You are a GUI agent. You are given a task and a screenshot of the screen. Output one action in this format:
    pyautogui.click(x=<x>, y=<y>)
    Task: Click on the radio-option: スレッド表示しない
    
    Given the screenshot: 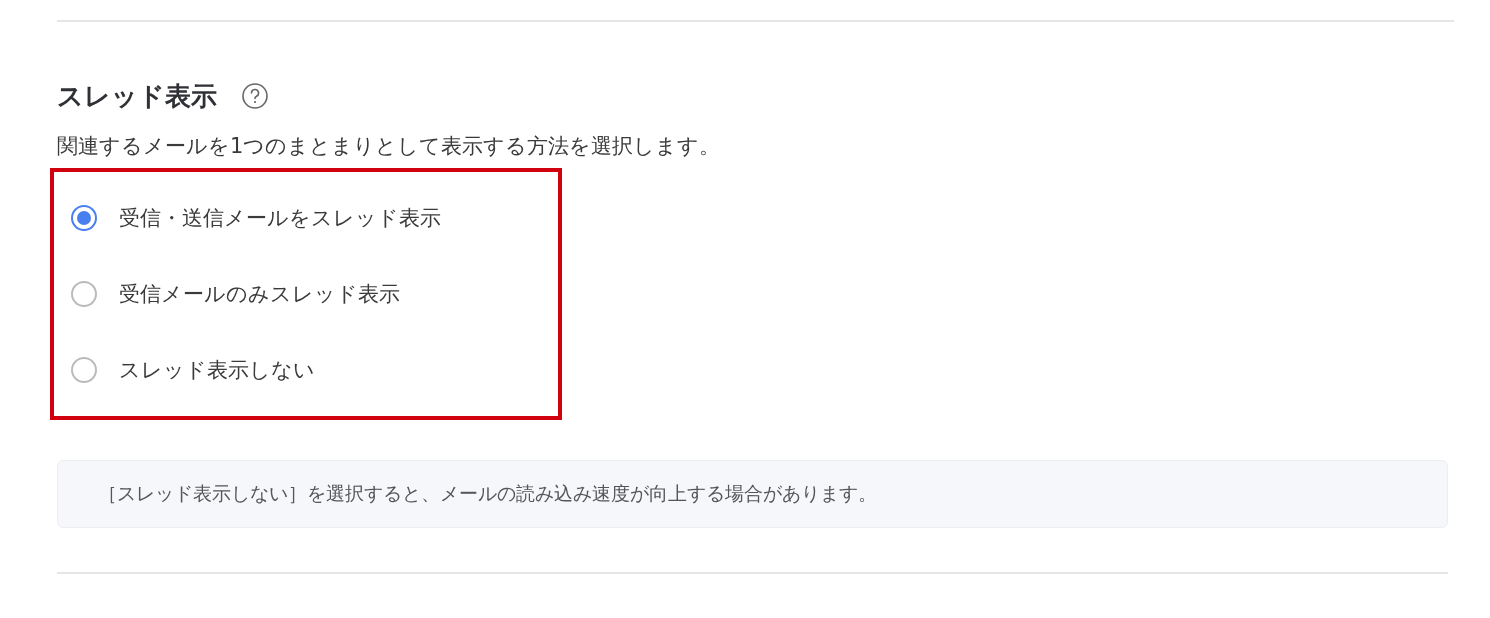 What is the action you would take?
    pyautogui.click(x=314, y=370)
    